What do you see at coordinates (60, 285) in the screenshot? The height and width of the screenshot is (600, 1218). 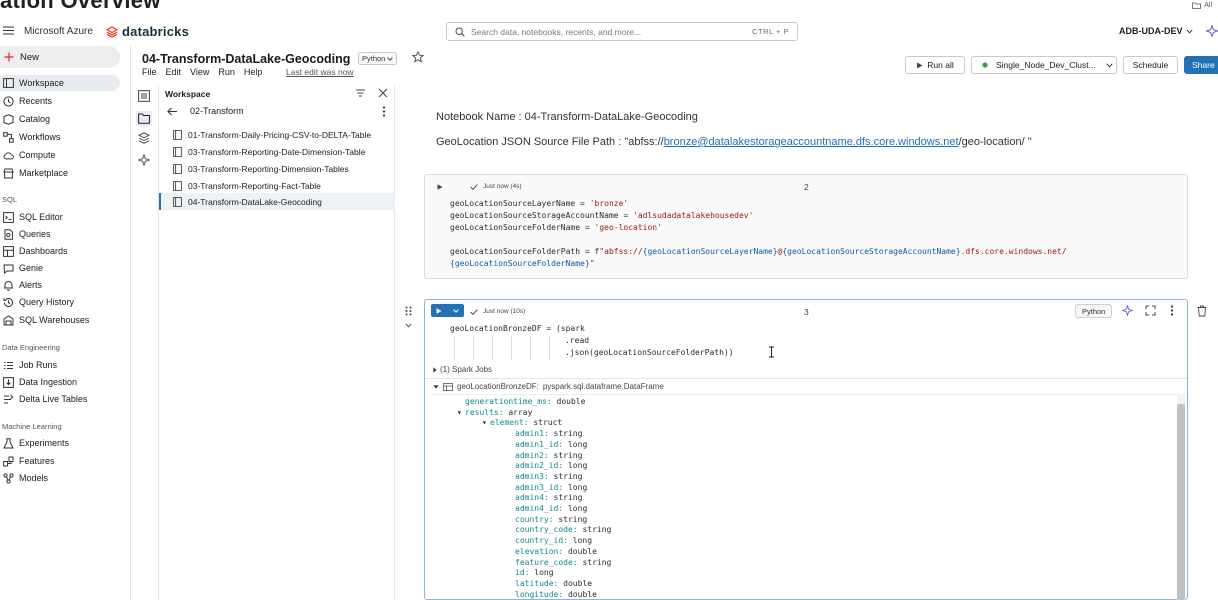 I see `sidebar-item-alerts: Alerts` at bounding box center [60, 285].